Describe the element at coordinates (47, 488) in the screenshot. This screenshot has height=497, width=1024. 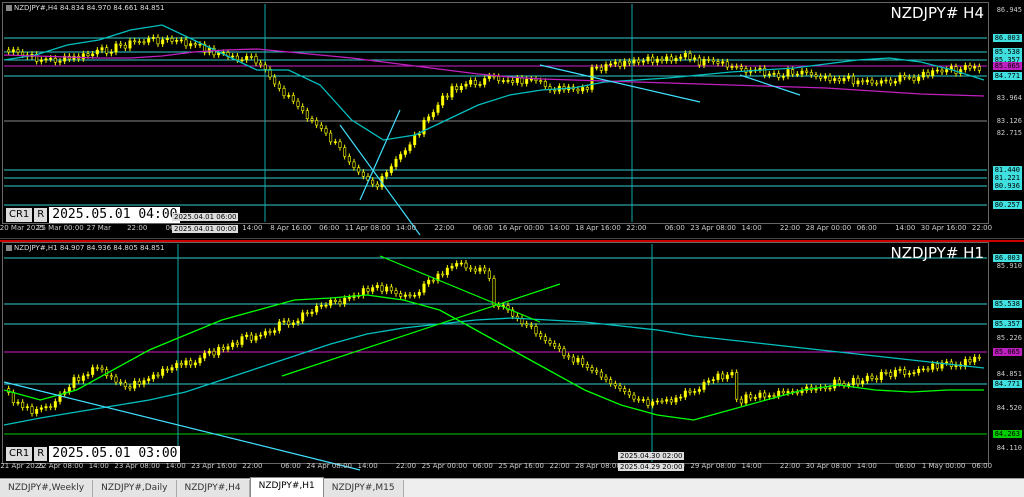
I see `tab-nzdjpy-weekly: NZDJPY#,Weekly` at that location.